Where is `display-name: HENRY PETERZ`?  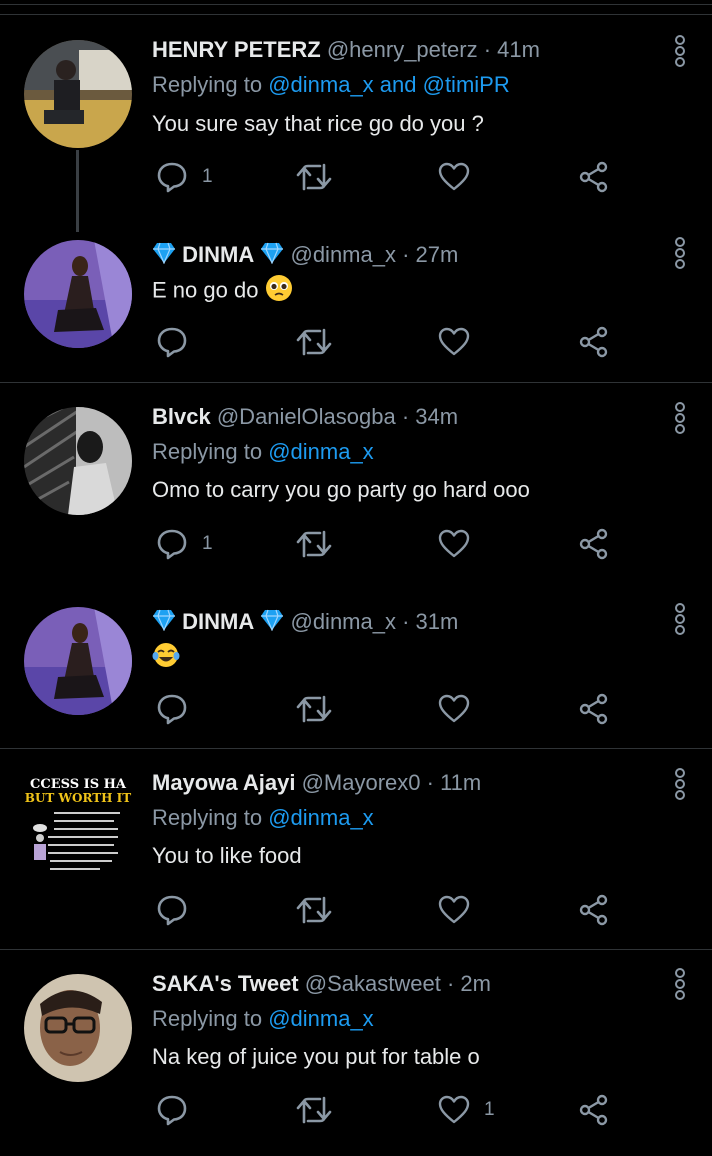
display-name: HENRY PETERZ is located at coordinates (236, 49).